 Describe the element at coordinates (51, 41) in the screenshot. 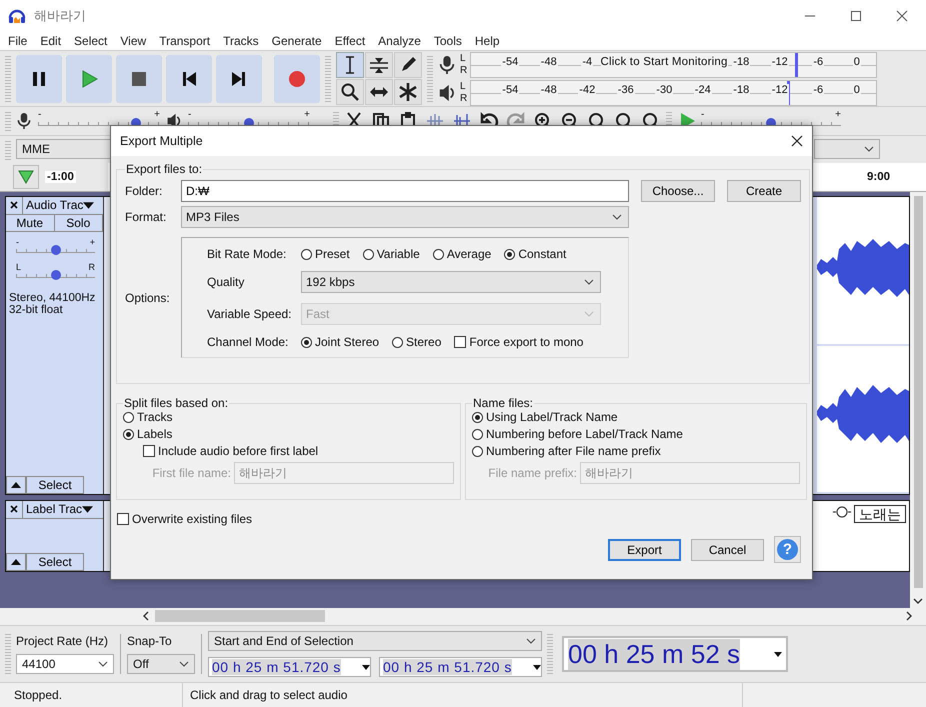

I see `menu-item: Edit` at that location.